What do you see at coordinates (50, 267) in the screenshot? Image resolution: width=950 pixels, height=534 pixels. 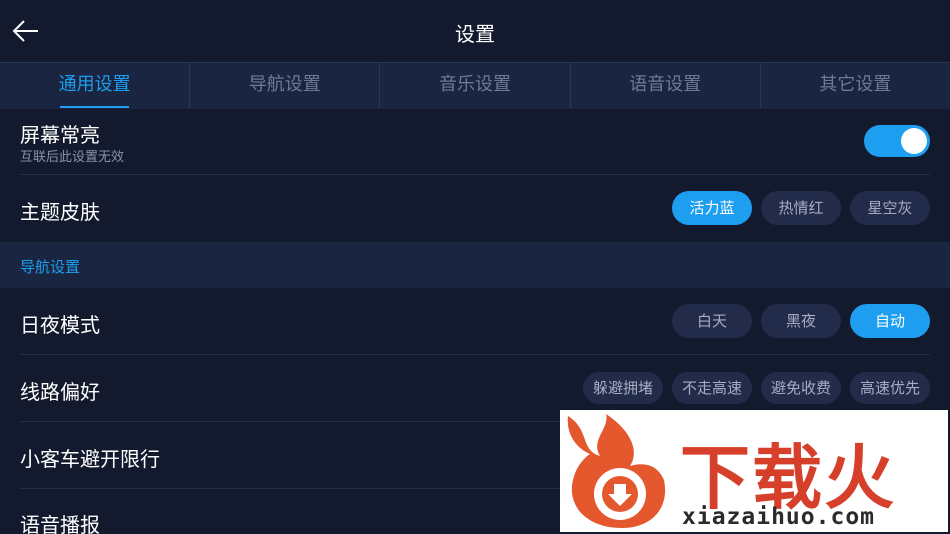 I see `section-title: 导航设置` at bounding box center [50, 267].